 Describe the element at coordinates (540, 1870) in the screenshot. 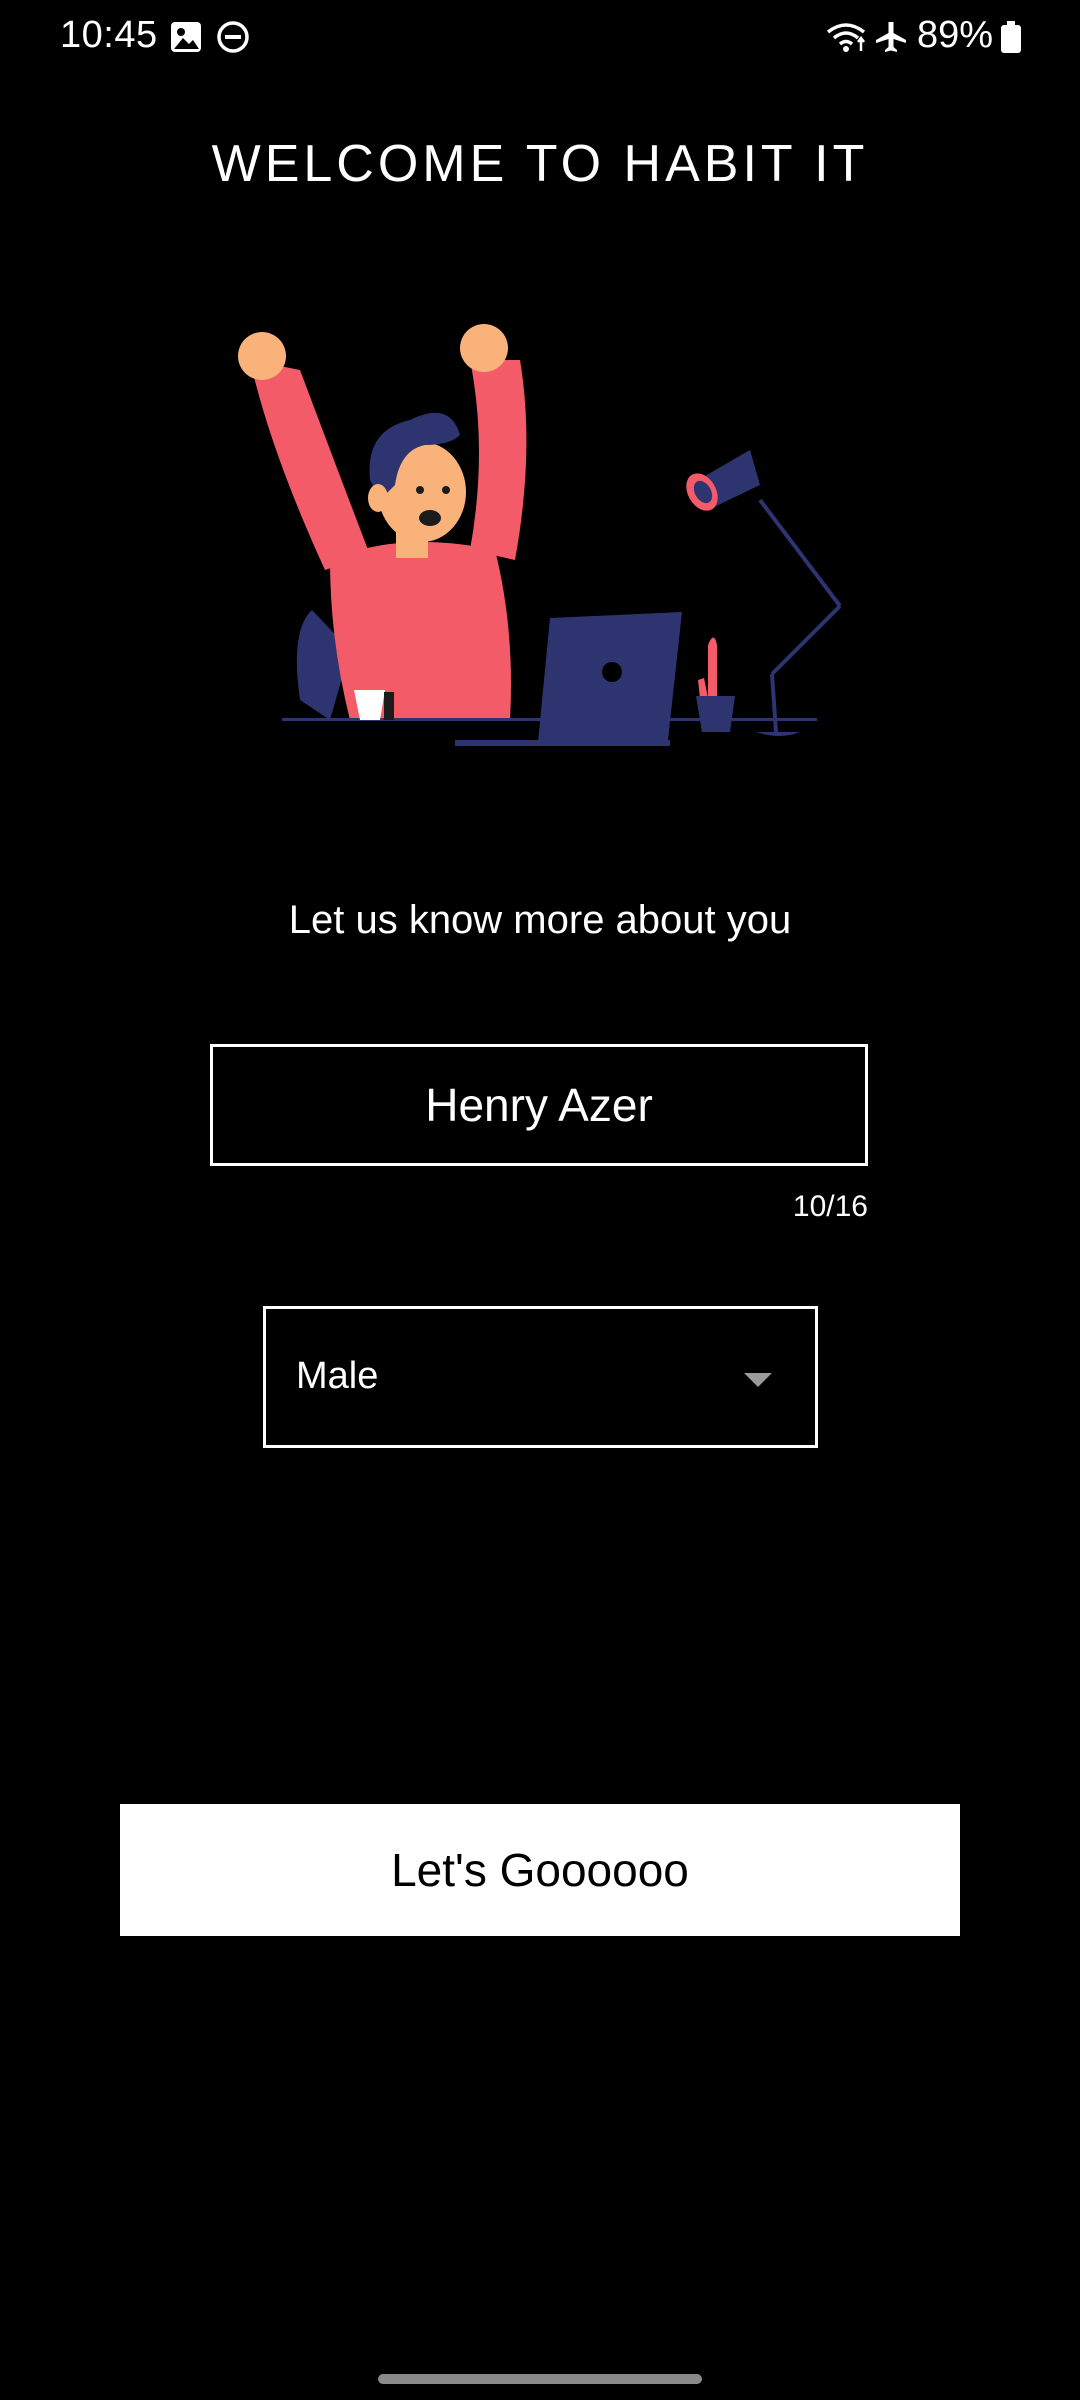

I see `lets-go-button: Let's Goooooo` at that location.